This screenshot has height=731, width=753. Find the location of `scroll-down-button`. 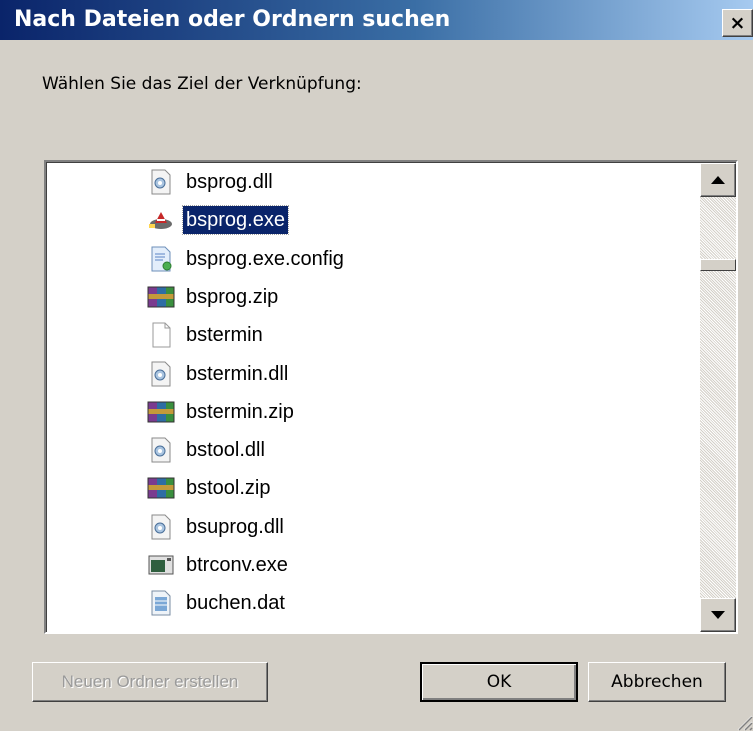

scroll-down-button is located at coordinates (718, 615).